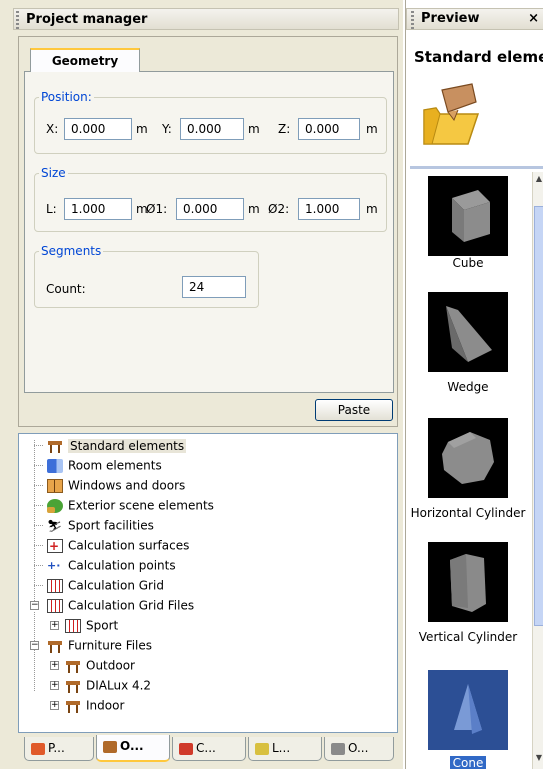 The image size is (543, 769). Describe the element at coordinates (329, 209) in the screenshot. I see `diameter2-input: 1.000` at that location.